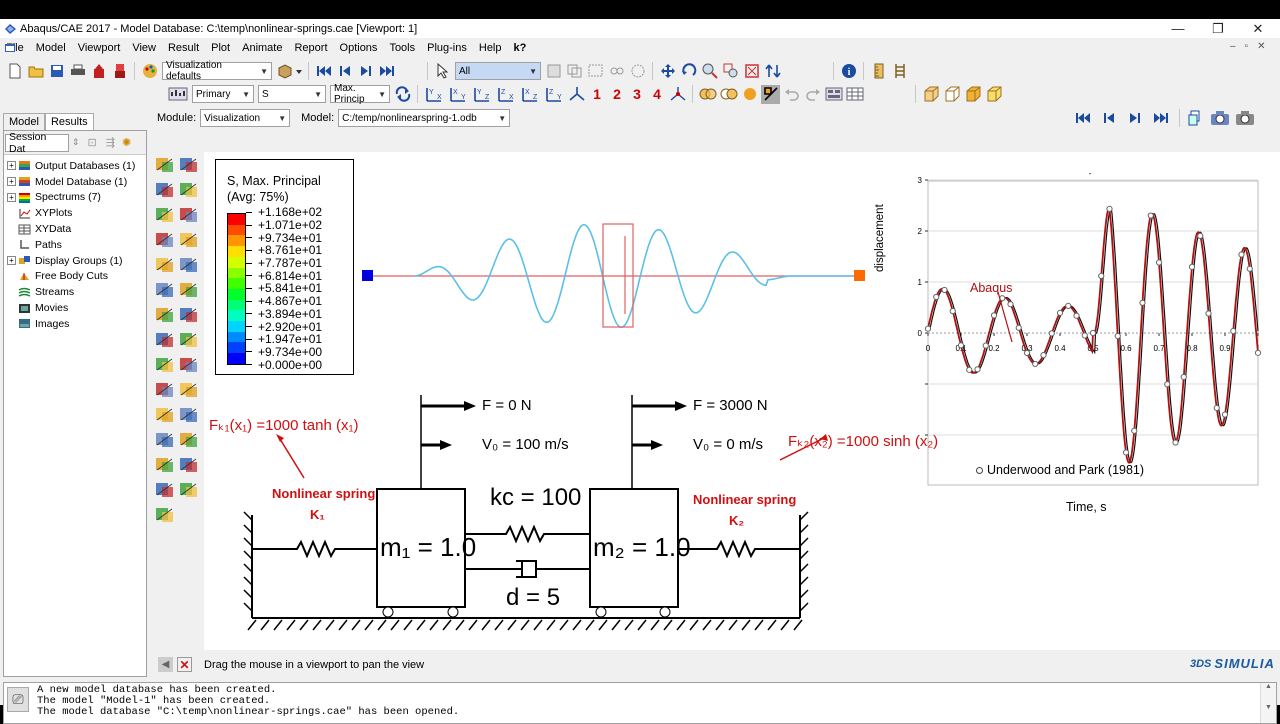 This screenshot has height=724, width=1280. Describe the element at coordinates (677, 94) in the screenshot. I see `axes-triad-icon` at that location.